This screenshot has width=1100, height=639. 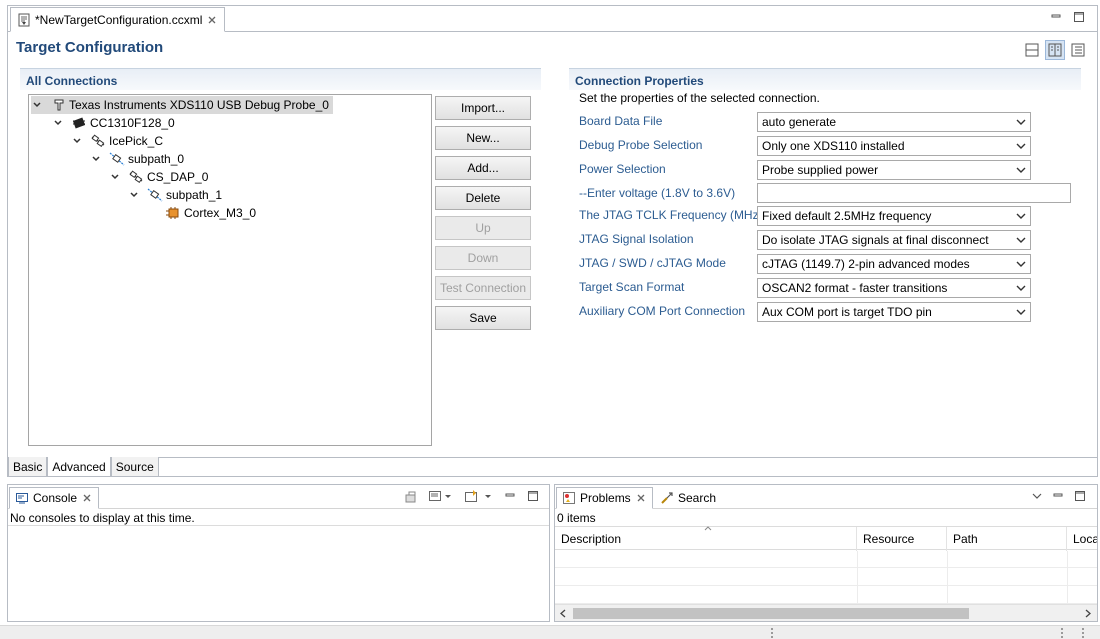 I want to click on tree-item-cortex-m3: Cortex_M3_0, so click(x=210, y=213).